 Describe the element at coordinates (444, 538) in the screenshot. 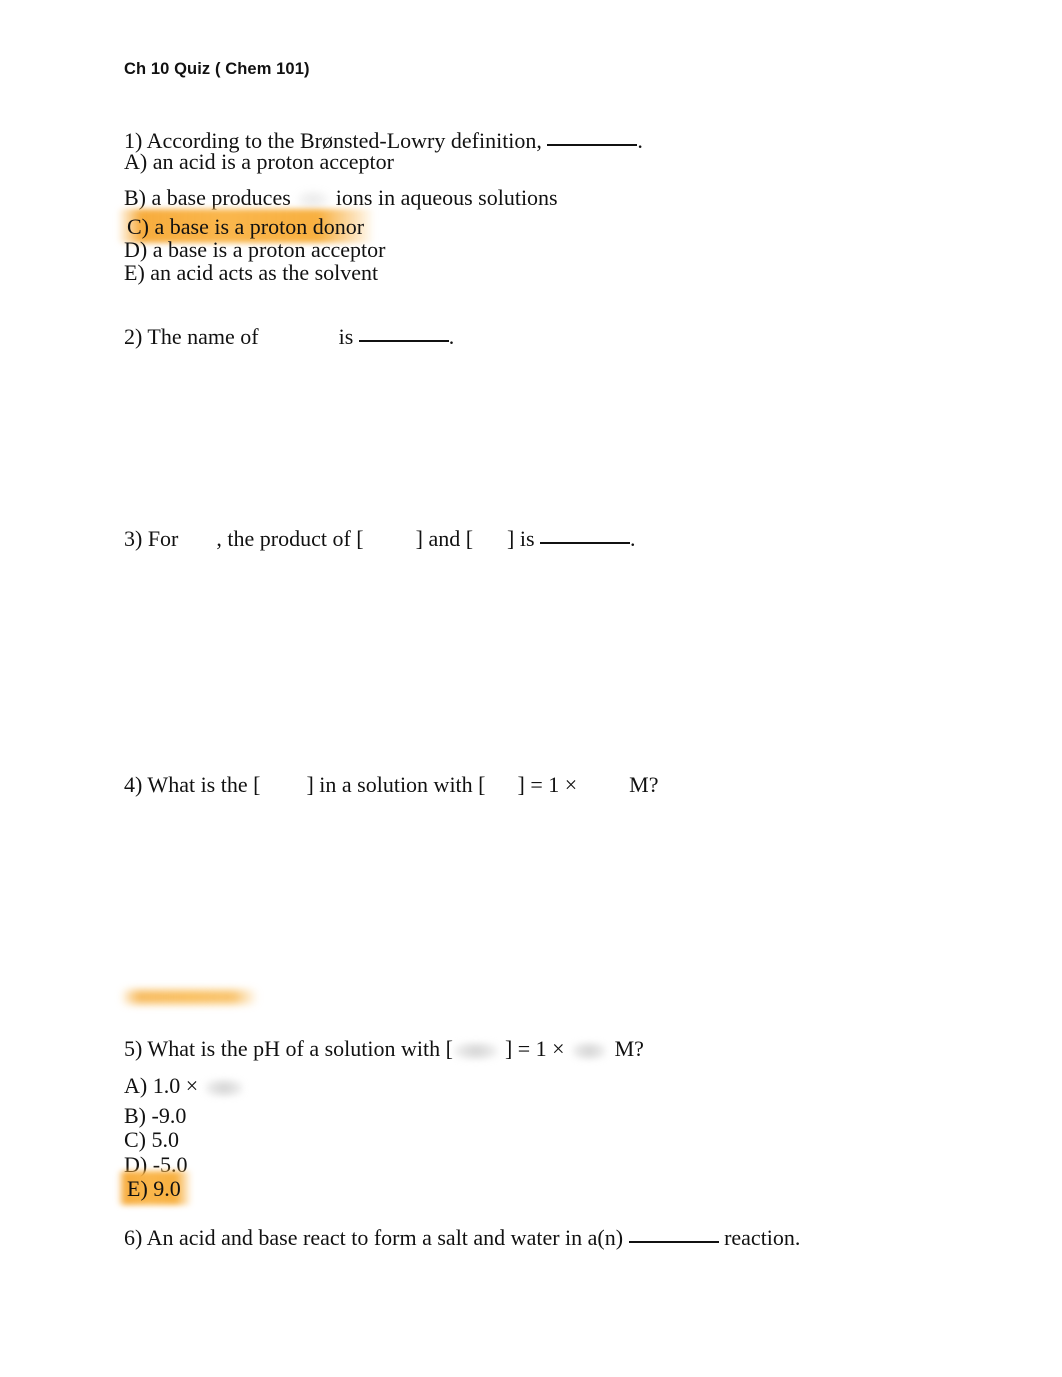

I see `question-3-stem-part3: ] and [` at that location.